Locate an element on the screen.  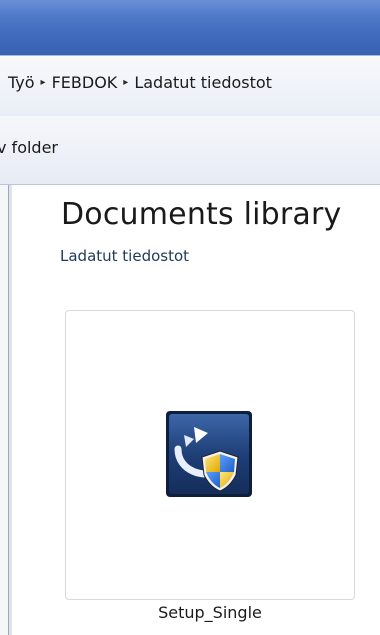
file-name-label: Setup_Single is located at coordinates (210, 612).